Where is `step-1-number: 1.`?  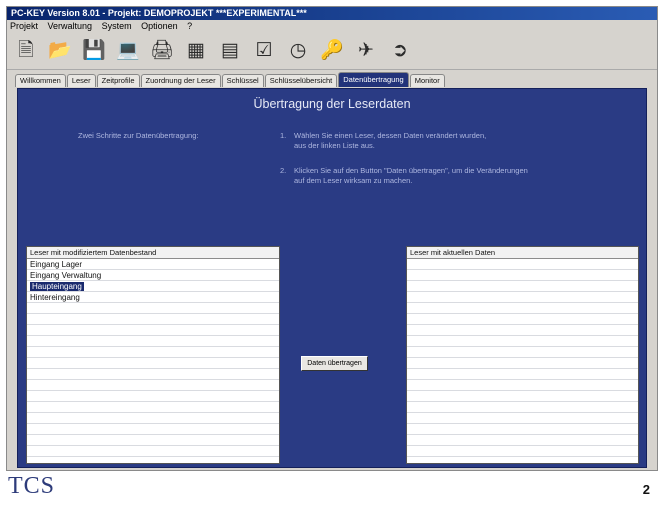 step-1-number: 1. is located at coordinates (283, 135).